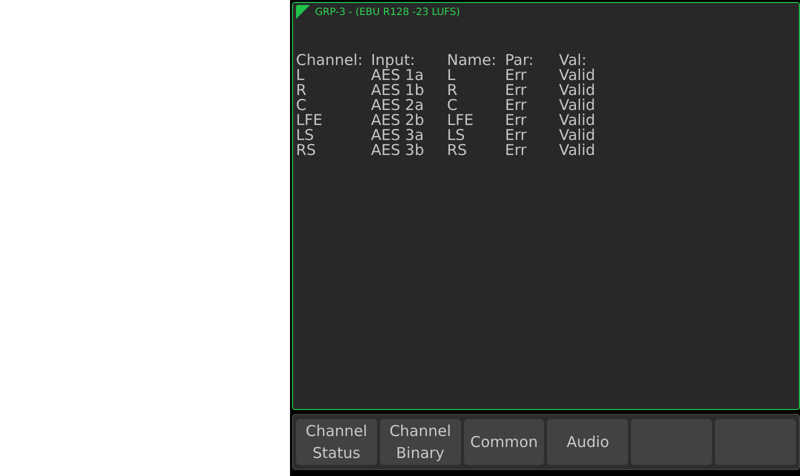 Image resolution: width=800 pixels, height=476 pixels. What do you see at coordinates (387, 12) in the screenshot?
I see `panel-title: GRP-3 - (EBU R128 -23 LUFS)` at bounding box center [387, 12].